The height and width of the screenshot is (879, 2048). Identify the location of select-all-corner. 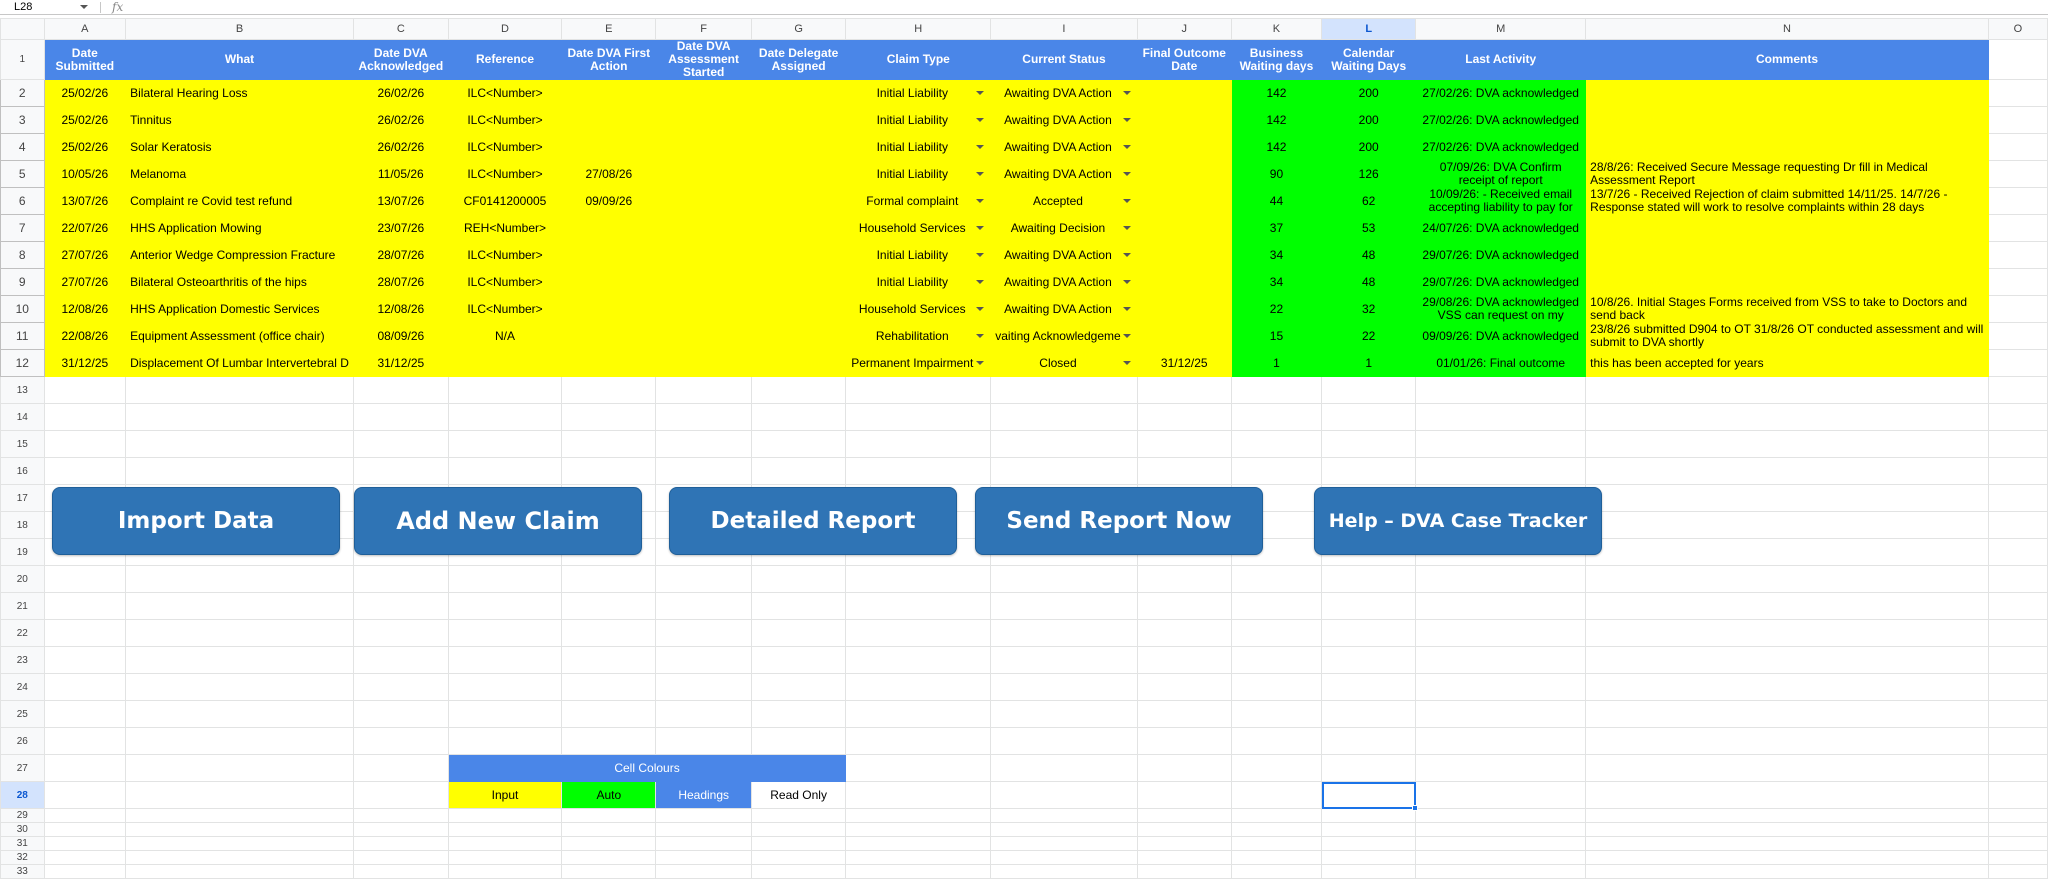
(22, 29).